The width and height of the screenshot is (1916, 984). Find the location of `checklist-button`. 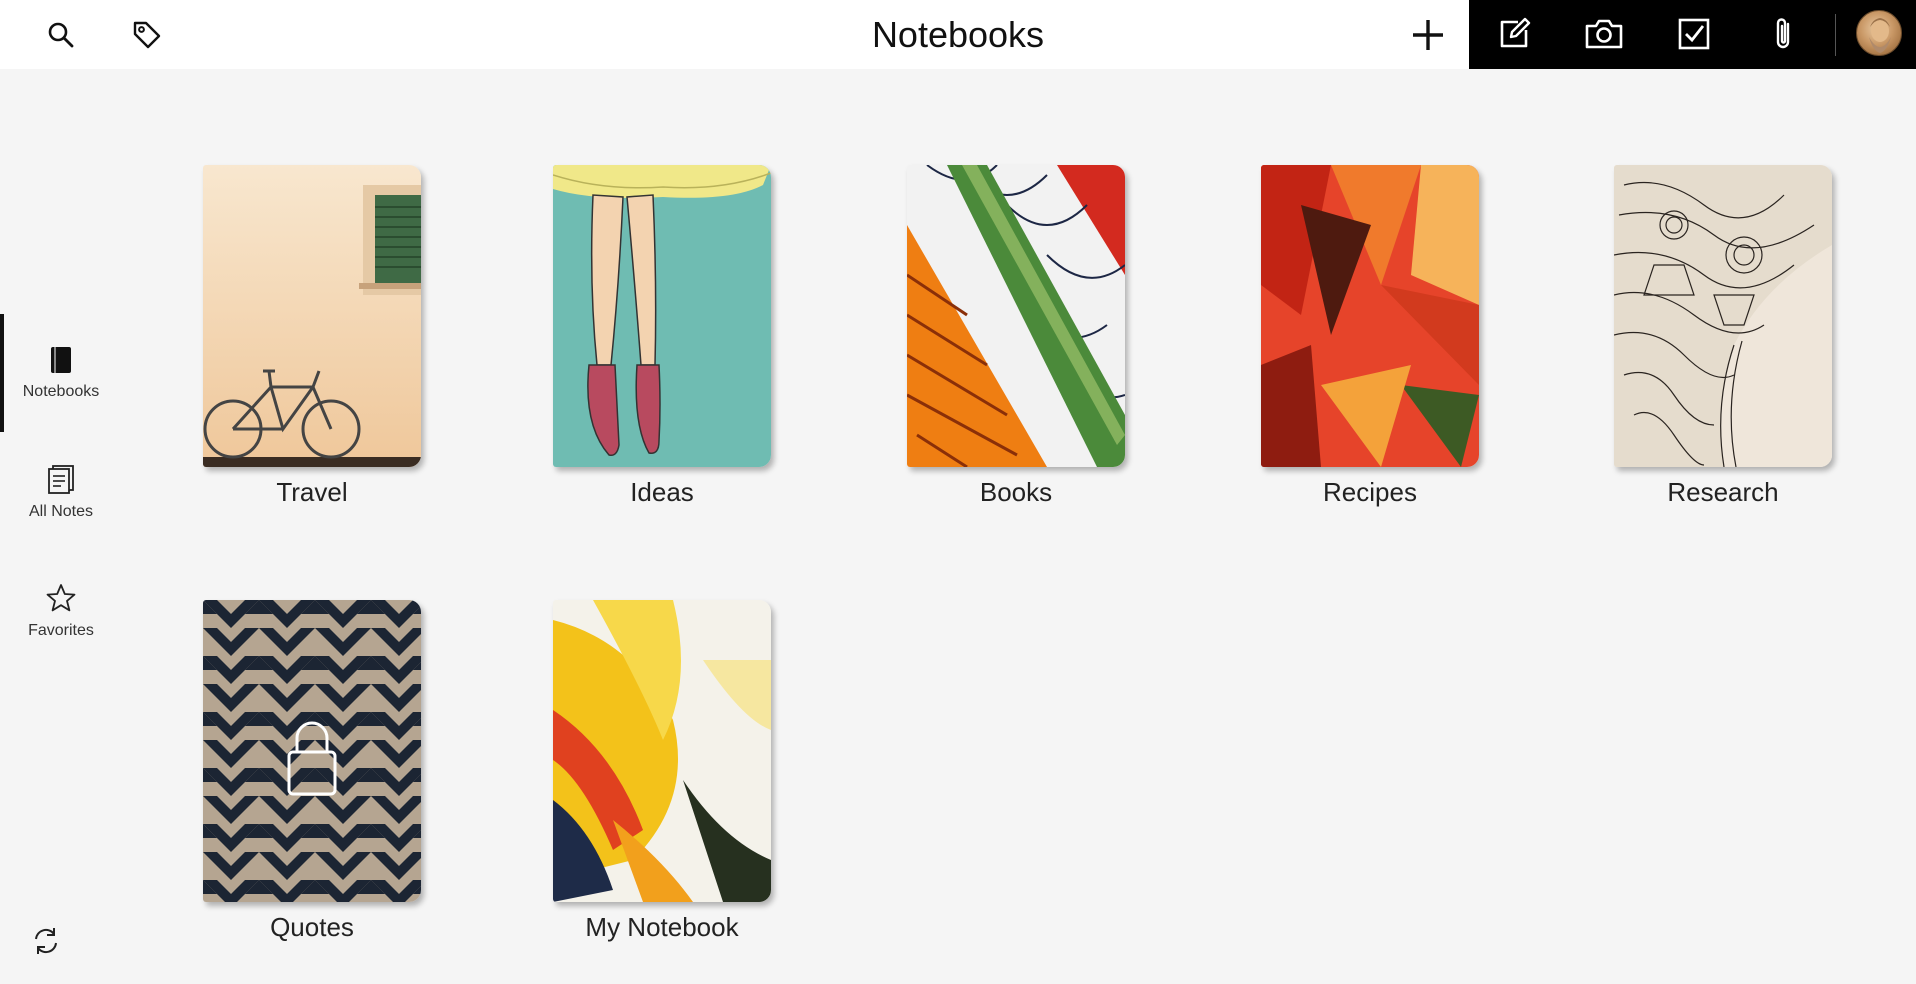

checklist-button is located at coordinates (1694, 34).